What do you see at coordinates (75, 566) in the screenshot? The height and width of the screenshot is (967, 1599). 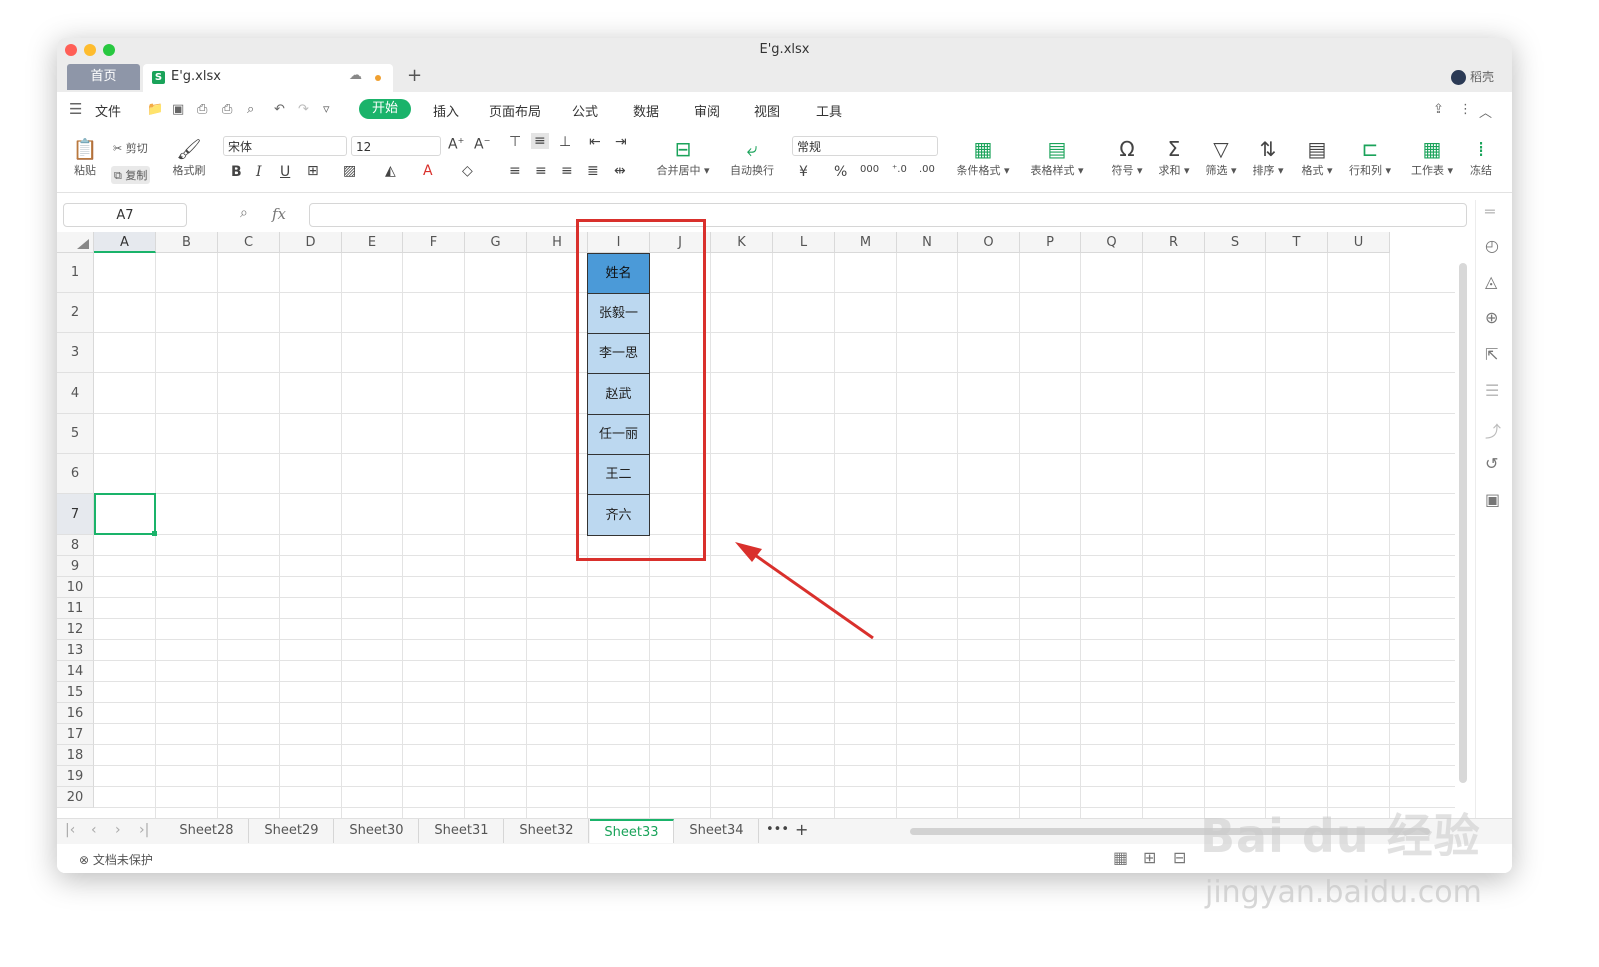 I see `row-header-9: 9` at bounding box center [75, 566].